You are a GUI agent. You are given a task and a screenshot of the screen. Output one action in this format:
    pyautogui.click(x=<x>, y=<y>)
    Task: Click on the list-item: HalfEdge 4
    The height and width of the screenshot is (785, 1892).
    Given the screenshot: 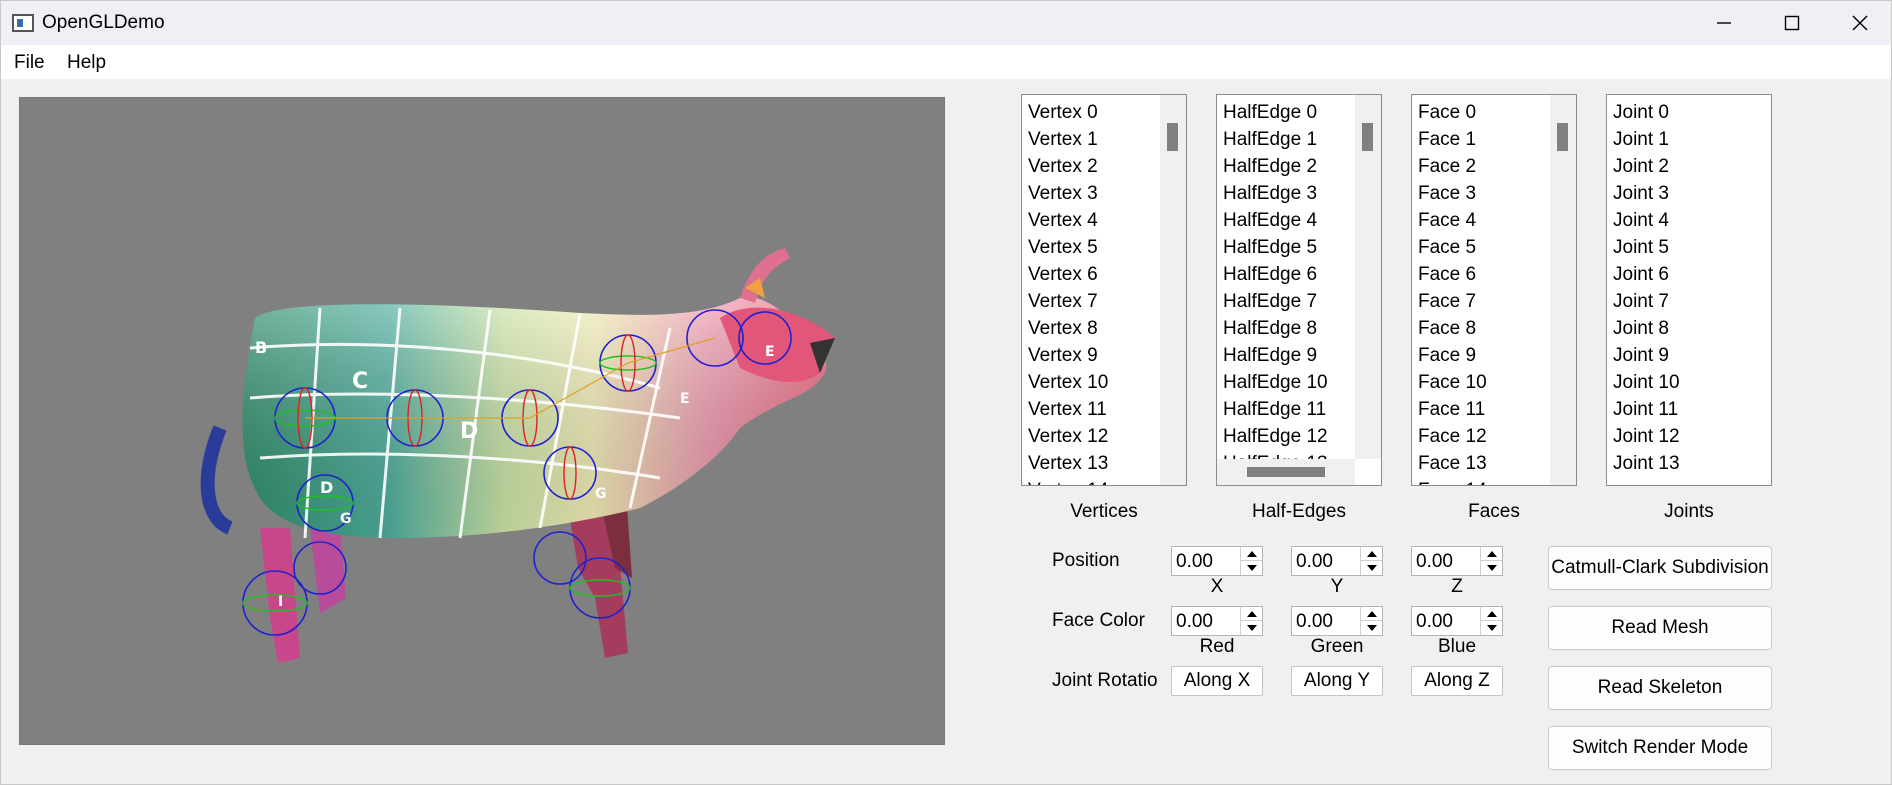 What is the action you would take?
    pyautogui.click(x=1275, y=220)
    